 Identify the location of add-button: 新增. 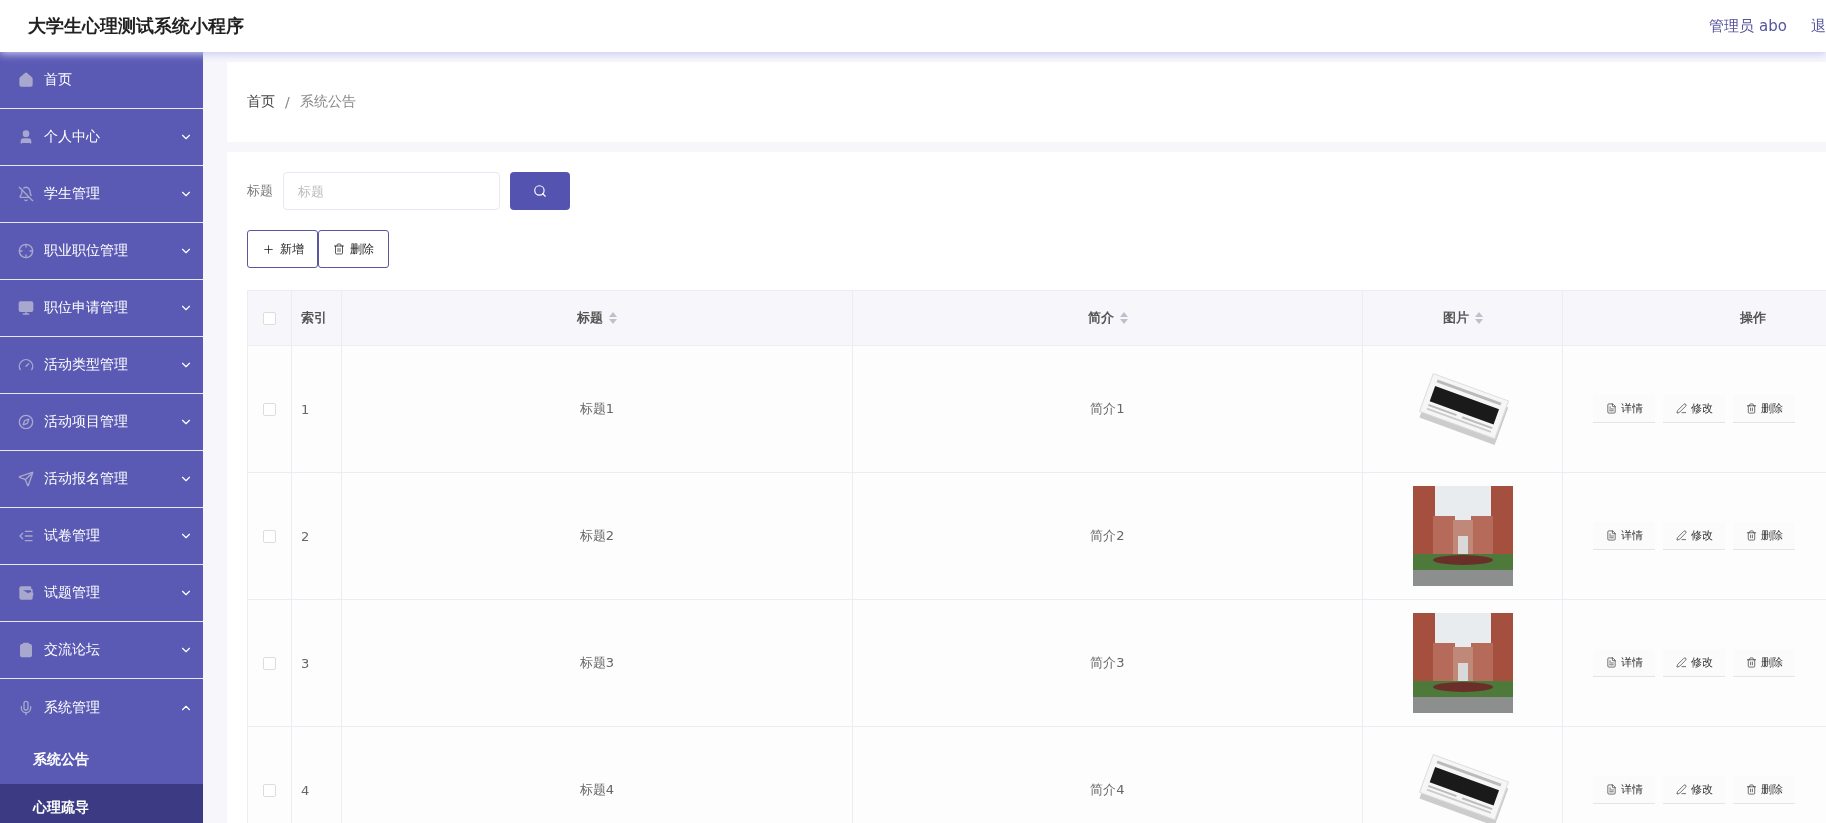
(282, 249).